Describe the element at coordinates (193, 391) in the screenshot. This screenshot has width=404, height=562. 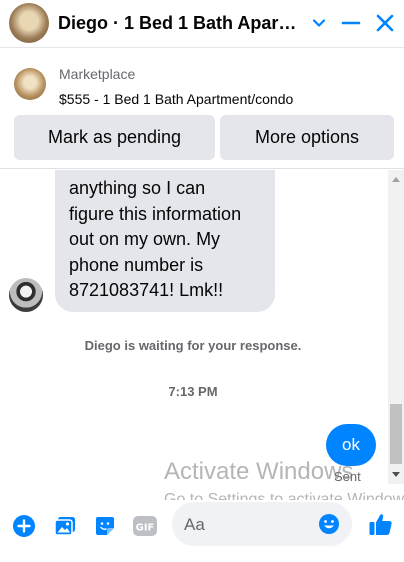
I see `timestamp: 7:13 PM` at that location.